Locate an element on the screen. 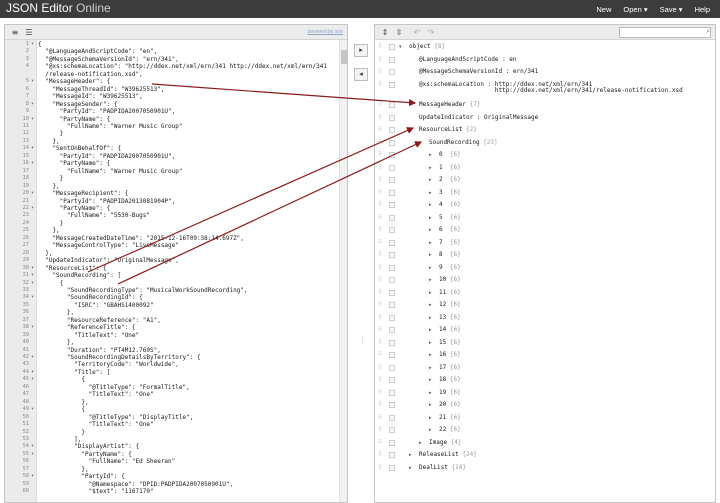 The width and height of the screenshot is (720, 503). tree-node: ⠿ ▸ 2 {6} is located at coordinates (545, 180).